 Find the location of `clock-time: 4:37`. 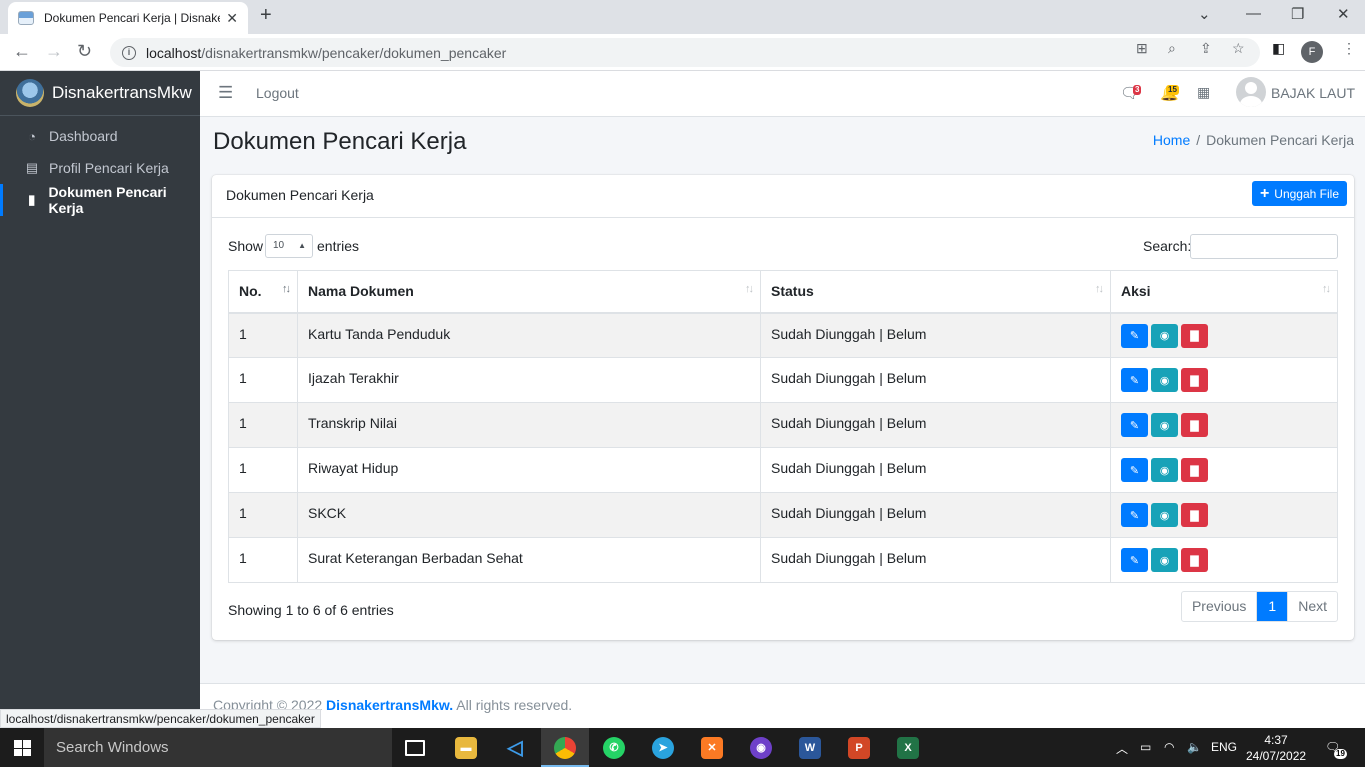

clock-time: 4:37 is located at coordinates (1276, 740).